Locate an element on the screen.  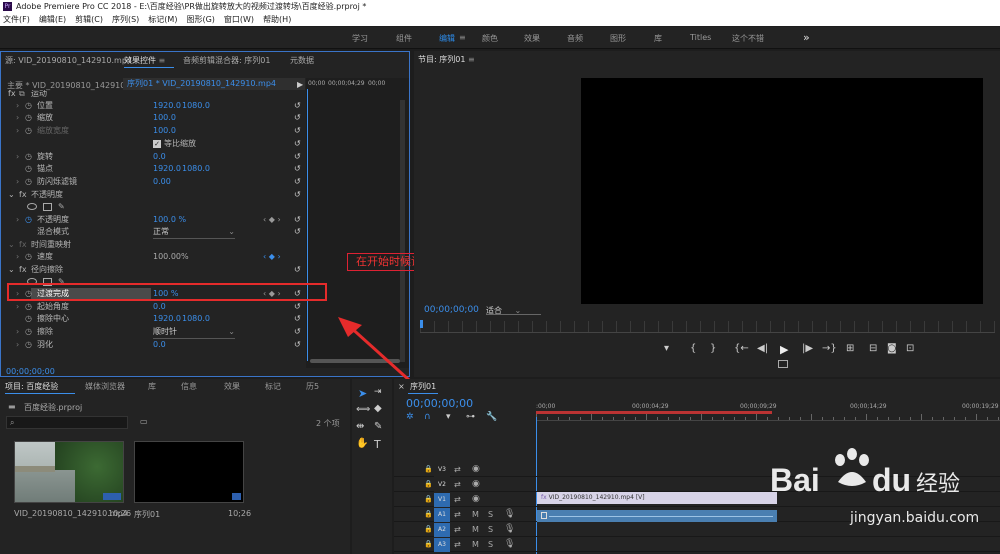
track-label: V3 is located at coordinates (442, 470).